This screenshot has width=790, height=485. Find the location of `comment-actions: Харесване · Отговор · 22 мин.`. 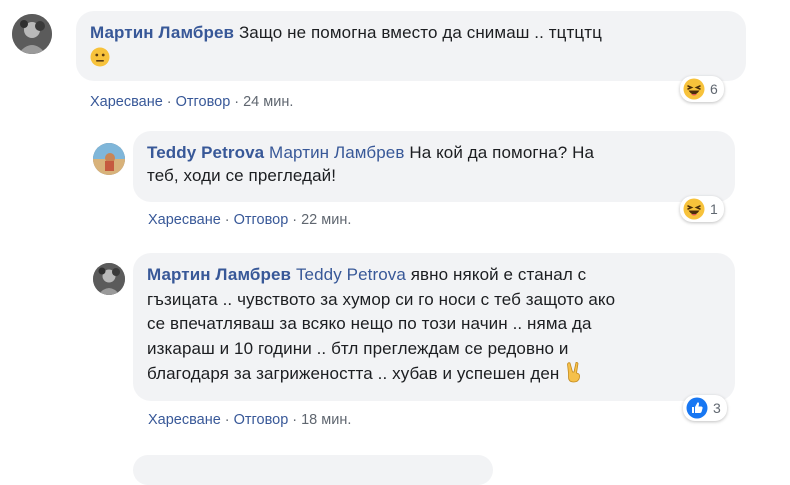

comment-actions: Харесване · Отговор · 22 мин. is located at coordinates (249, 220).